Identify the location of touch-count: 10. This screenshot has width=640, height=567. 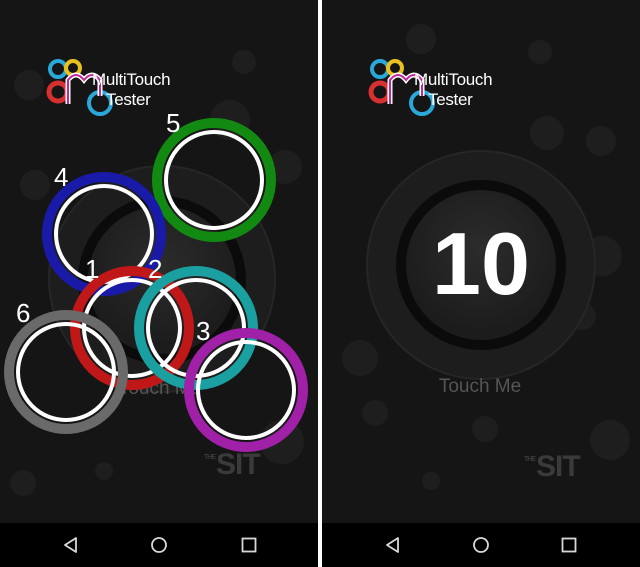
(481, 263).